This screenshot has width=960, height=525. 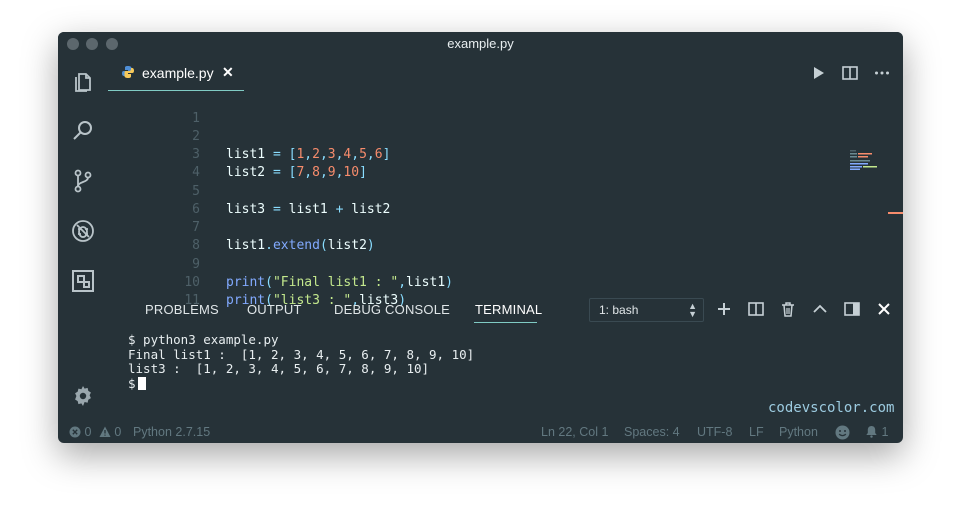 I want to click on smiley-icon, so click(x=842, y=432).